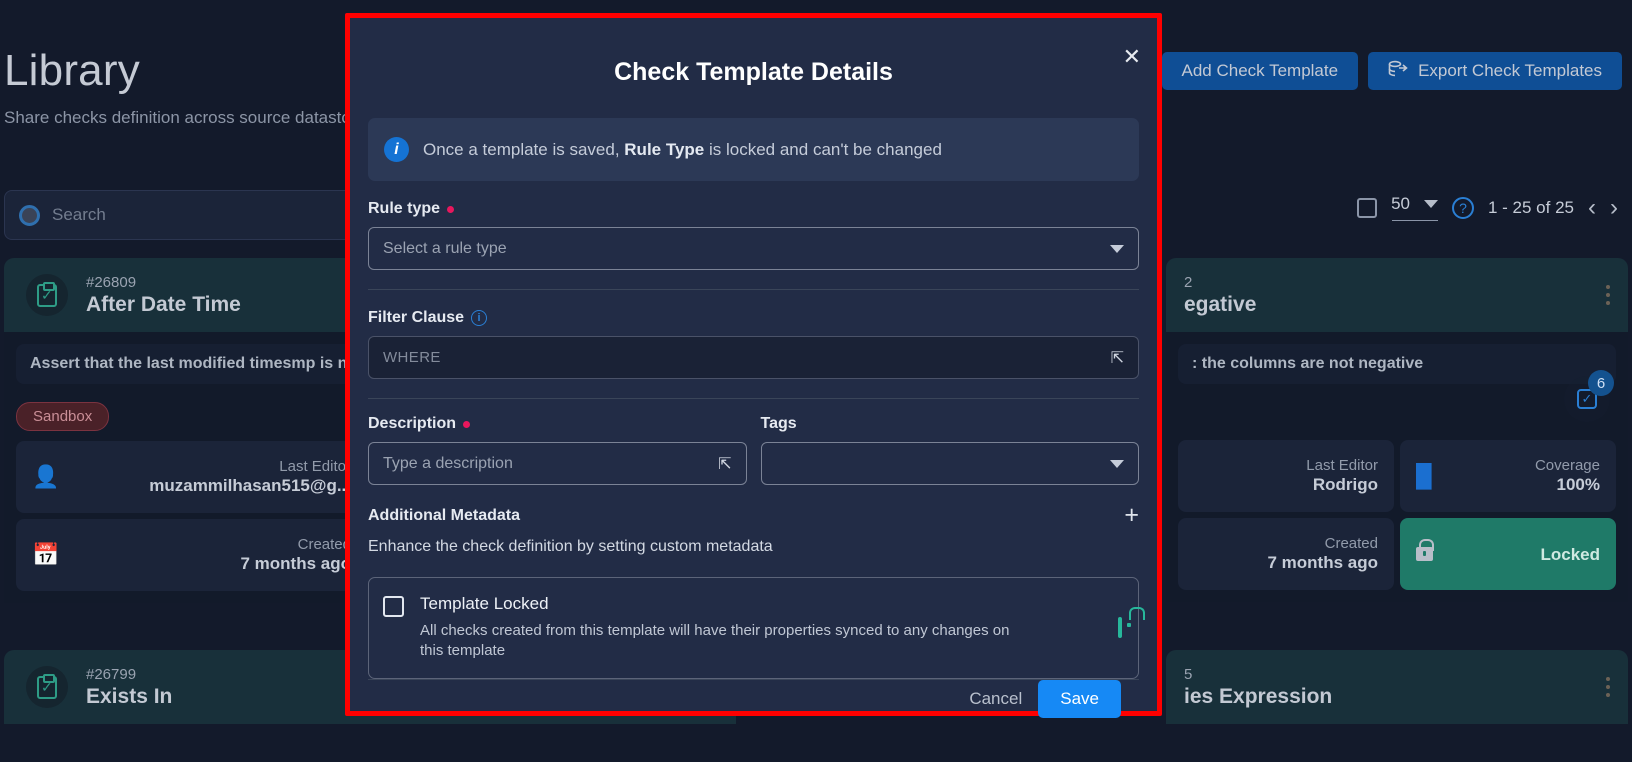 The image size is (1632, 762). What do you see at coordinates (1120, 627) in the screenshot?
I see `unlock-icon` at bounding box center [1120, 627].